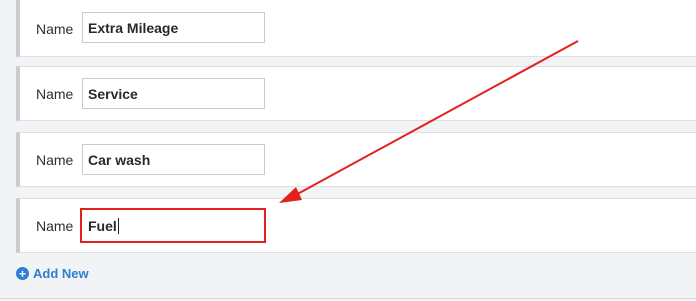 The width and height of the screenshot is (696, 301). I want to click on name-input-extra-mileage: Extra Mileage, so click(173, 27).